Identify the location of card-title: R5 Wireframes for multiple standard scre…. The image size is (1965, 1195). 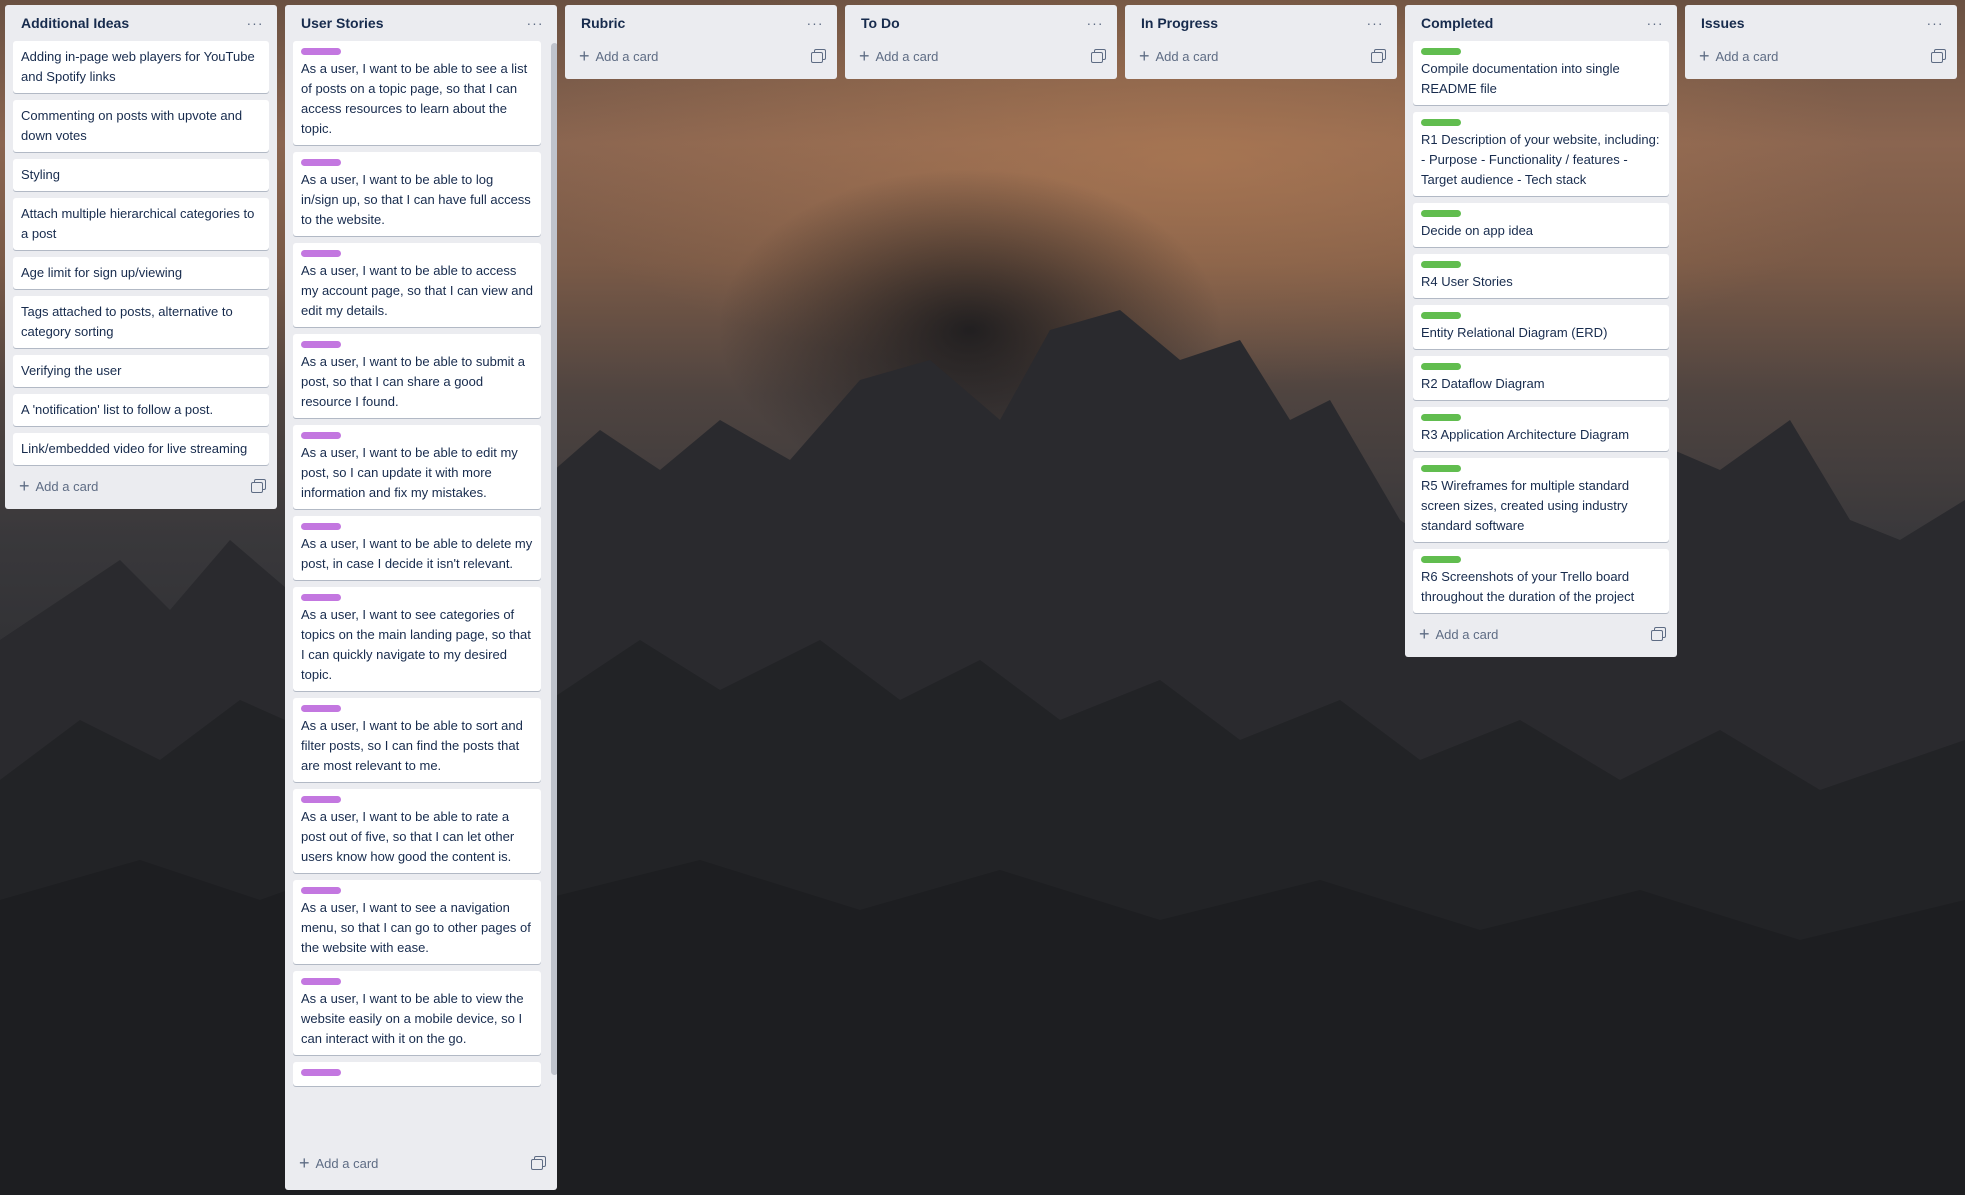
(1525, 505).